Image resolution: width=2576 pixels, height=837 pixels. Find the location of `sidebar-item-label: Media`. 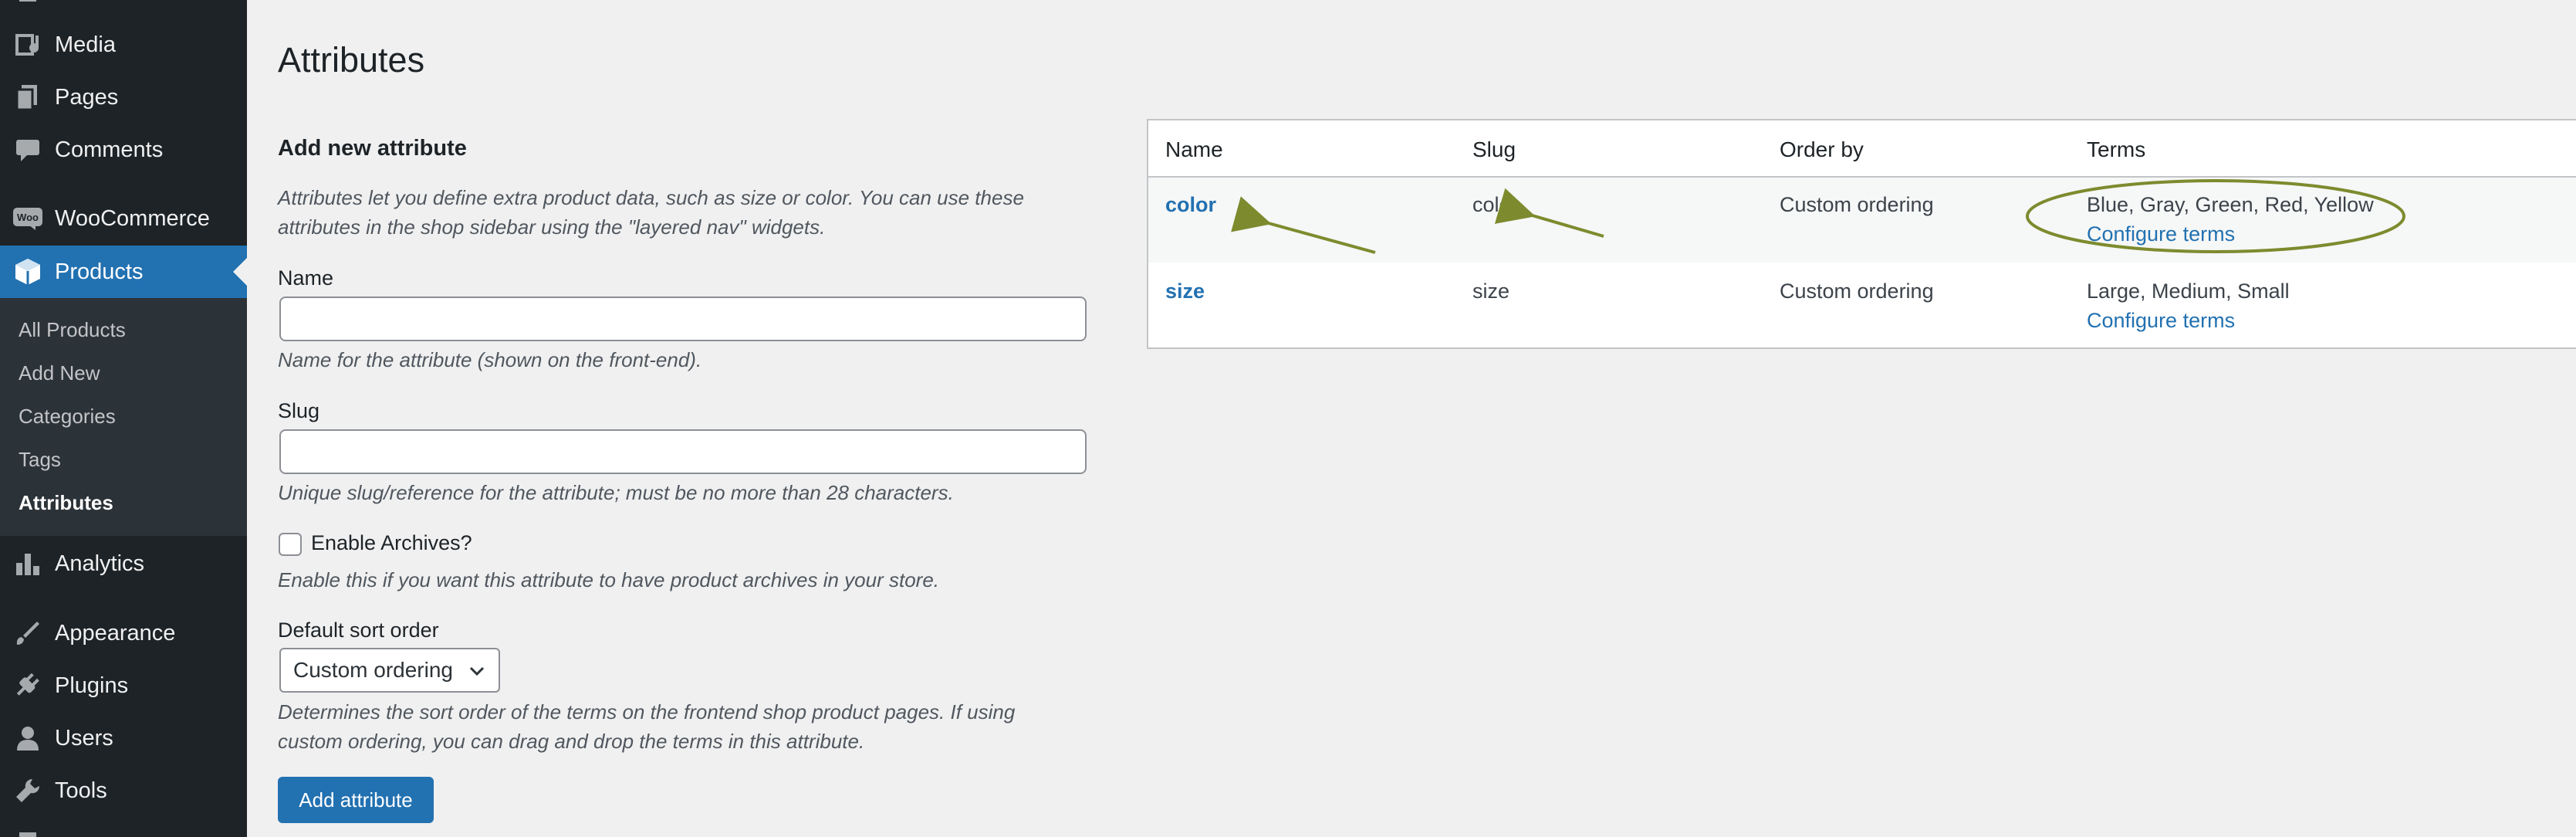

sidebar-item-label: Media is located at coordinates (85, 44).